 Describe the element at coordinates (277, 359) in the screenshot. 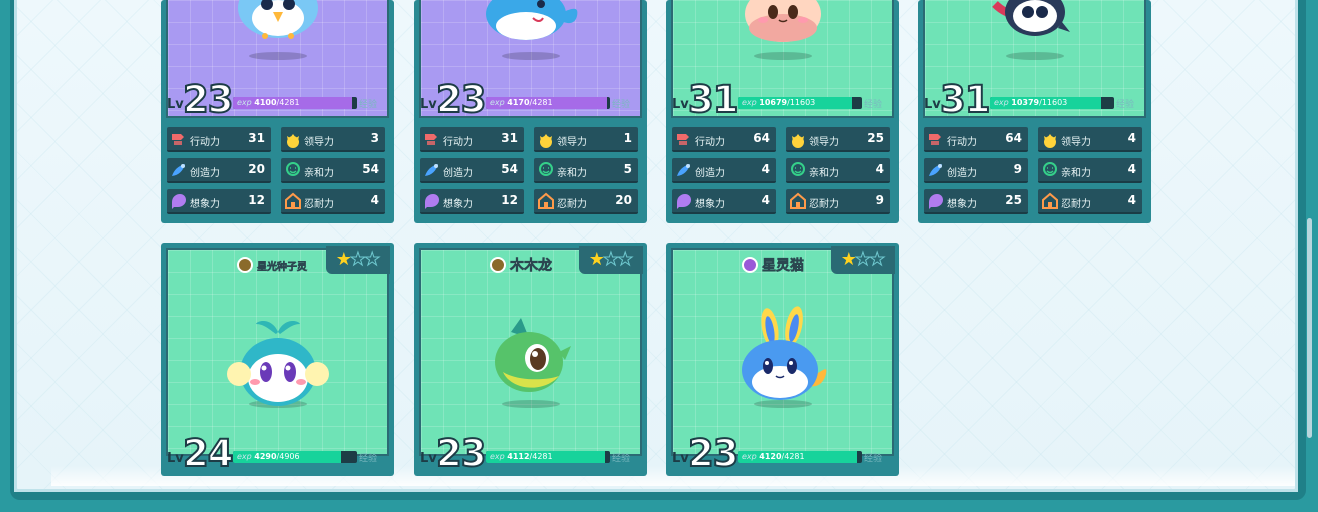

I see `pet-card: 星光种子灵 ★ ★ ★ Lv 24 exp 4290/4906 经验` at that location.